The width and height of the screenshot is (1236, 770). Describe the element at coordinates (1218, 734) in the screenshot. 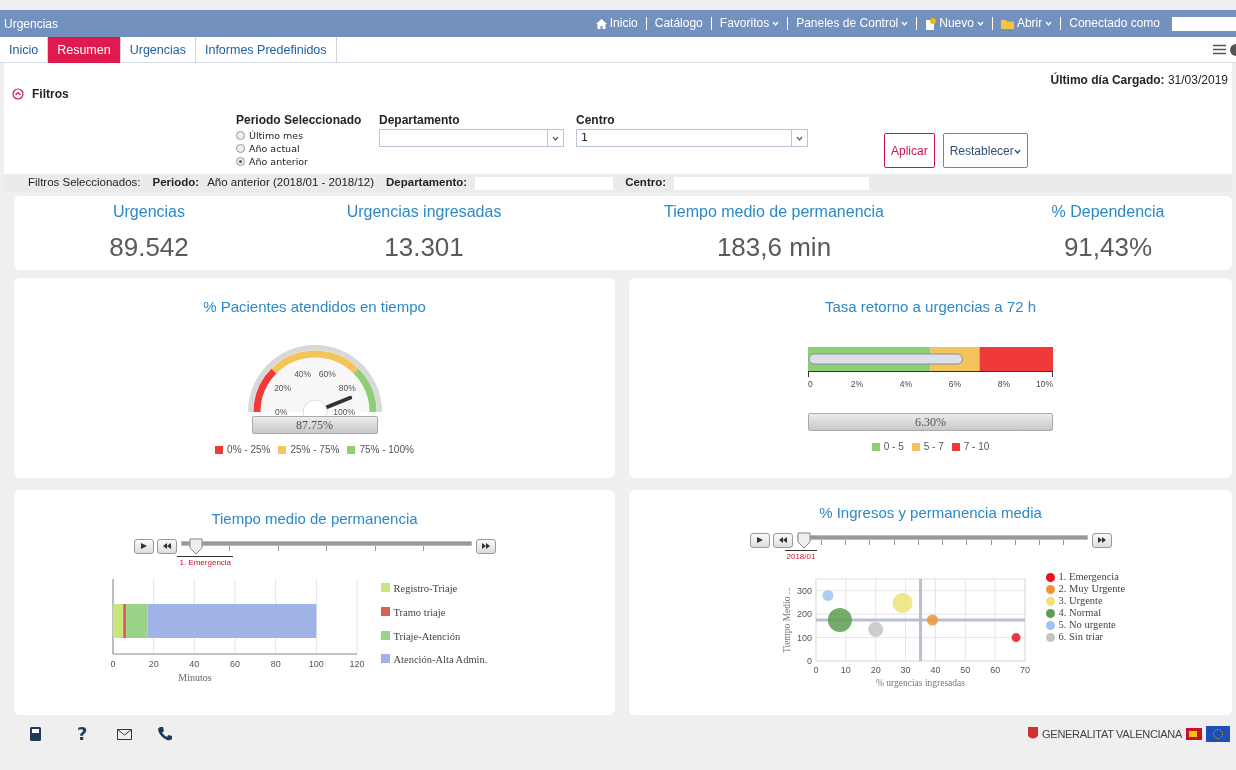

I see `eu-flag-icon` at that location.